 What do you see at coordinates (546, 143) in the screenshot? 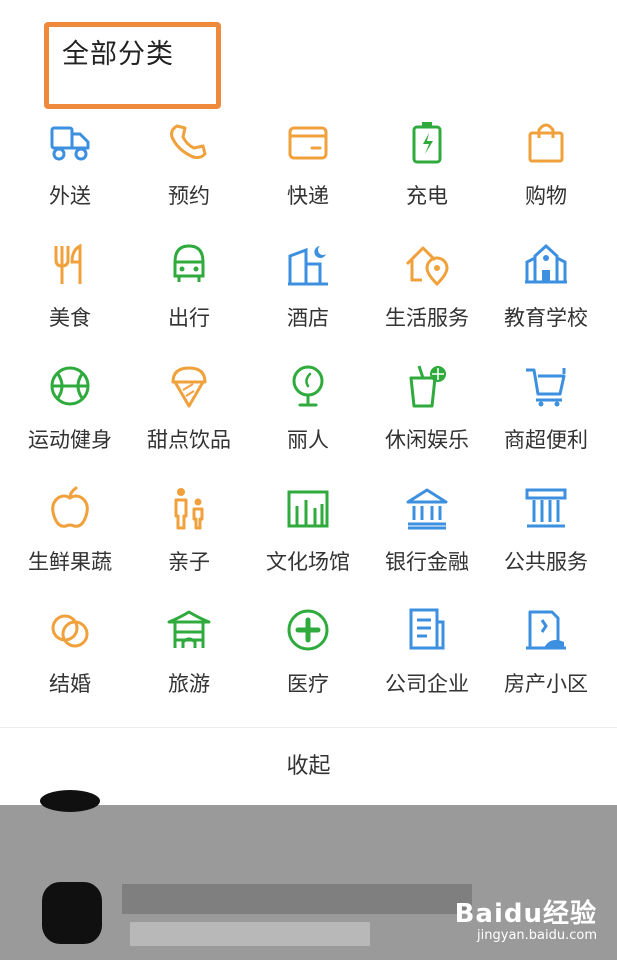
I see `shopping-bag-icon` at bounding box center [546, 143].